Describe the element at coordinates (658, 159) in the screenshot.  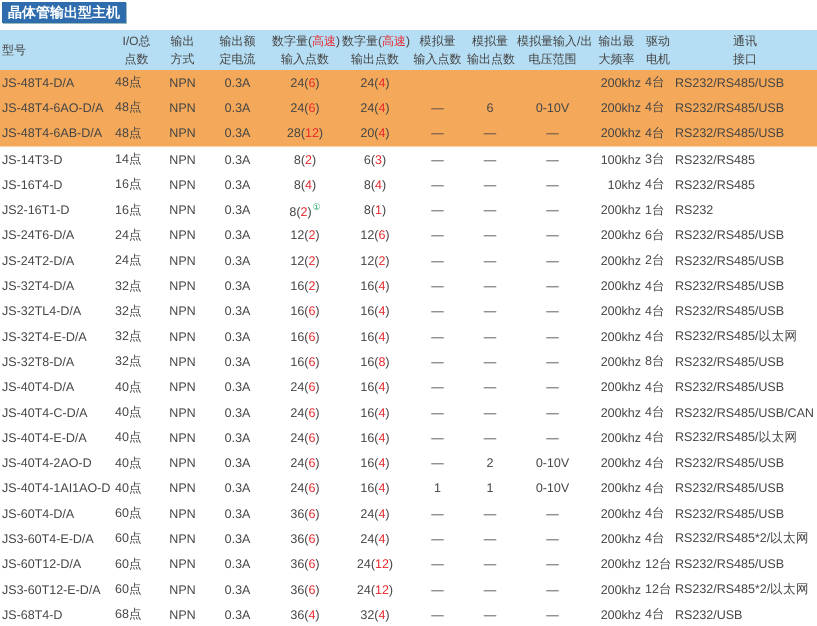
I see `table-cell: 3台` at that location.